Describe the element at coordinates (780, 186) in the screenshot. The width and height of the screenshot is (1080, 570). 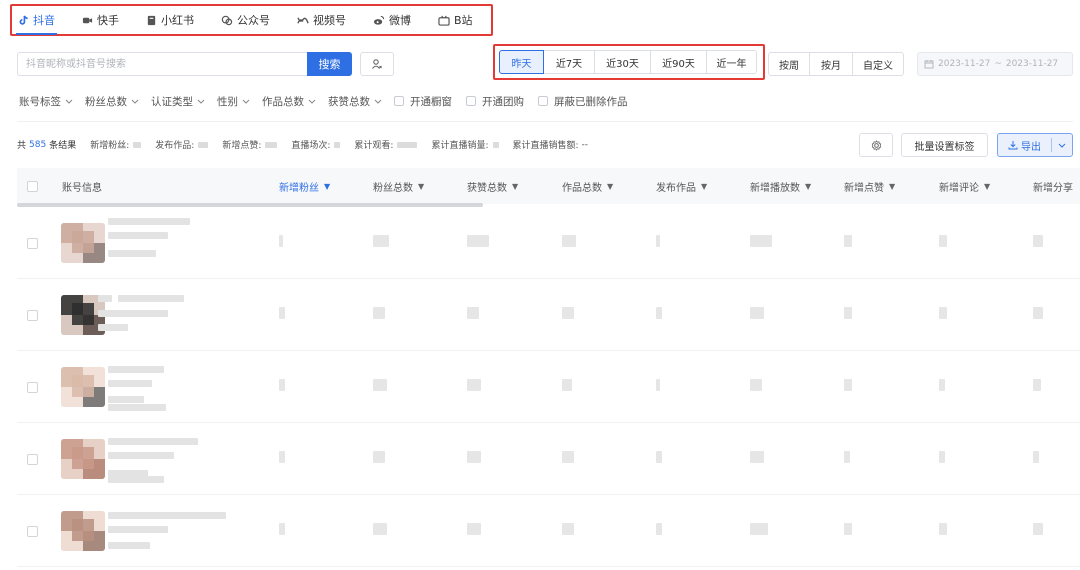
I see `col-new-plays: 新增播放数 ▼` at that location.